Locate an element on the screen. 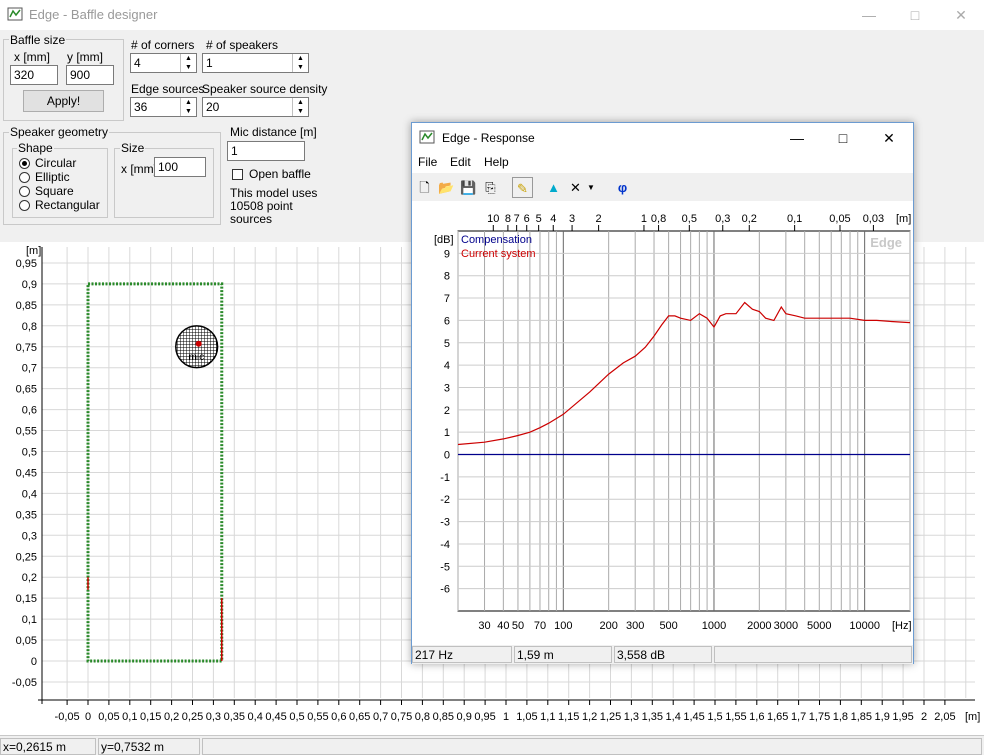 The image size is (984, 755). response-top-tick: 0,05 is located at coordinates (839, 219).